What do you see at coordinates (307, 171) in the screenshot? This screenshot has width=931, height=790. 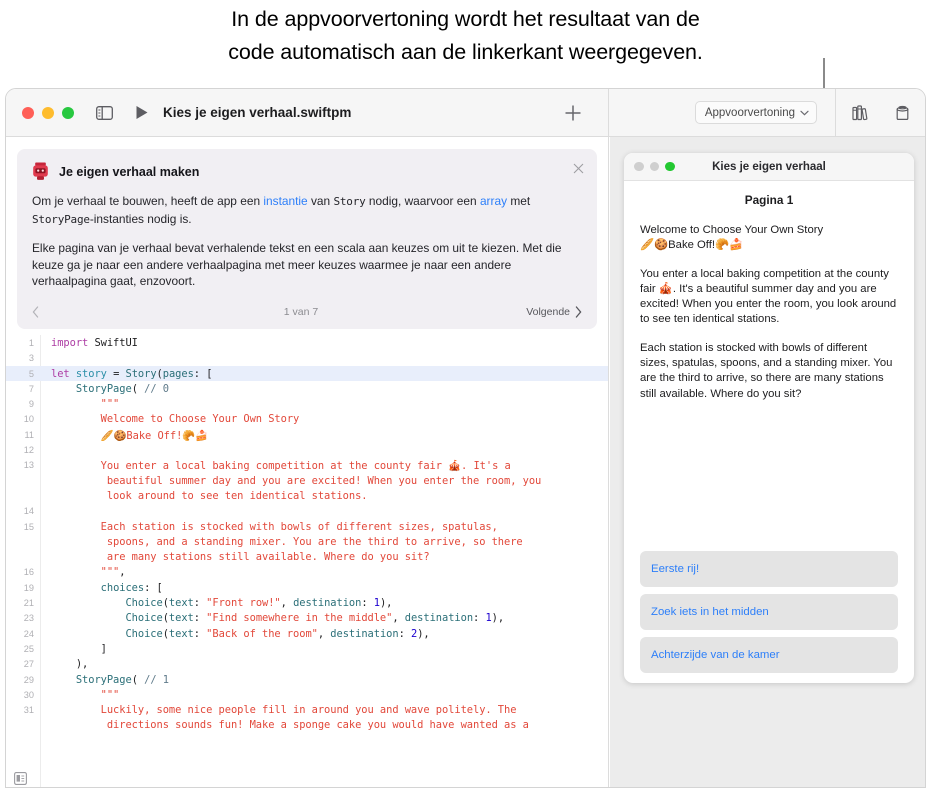 I see `info-card-header: Je eigen verhaal maken` at bounding box center [307, 171].